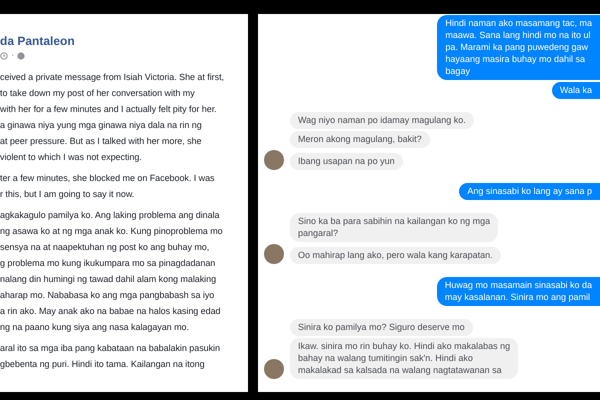 Image resolution: width=600 pixels, height=400 pixels. I want to click on post-text-line: a rin ako. May anak ako na babae na halos kasing edad, so click(111, 311).